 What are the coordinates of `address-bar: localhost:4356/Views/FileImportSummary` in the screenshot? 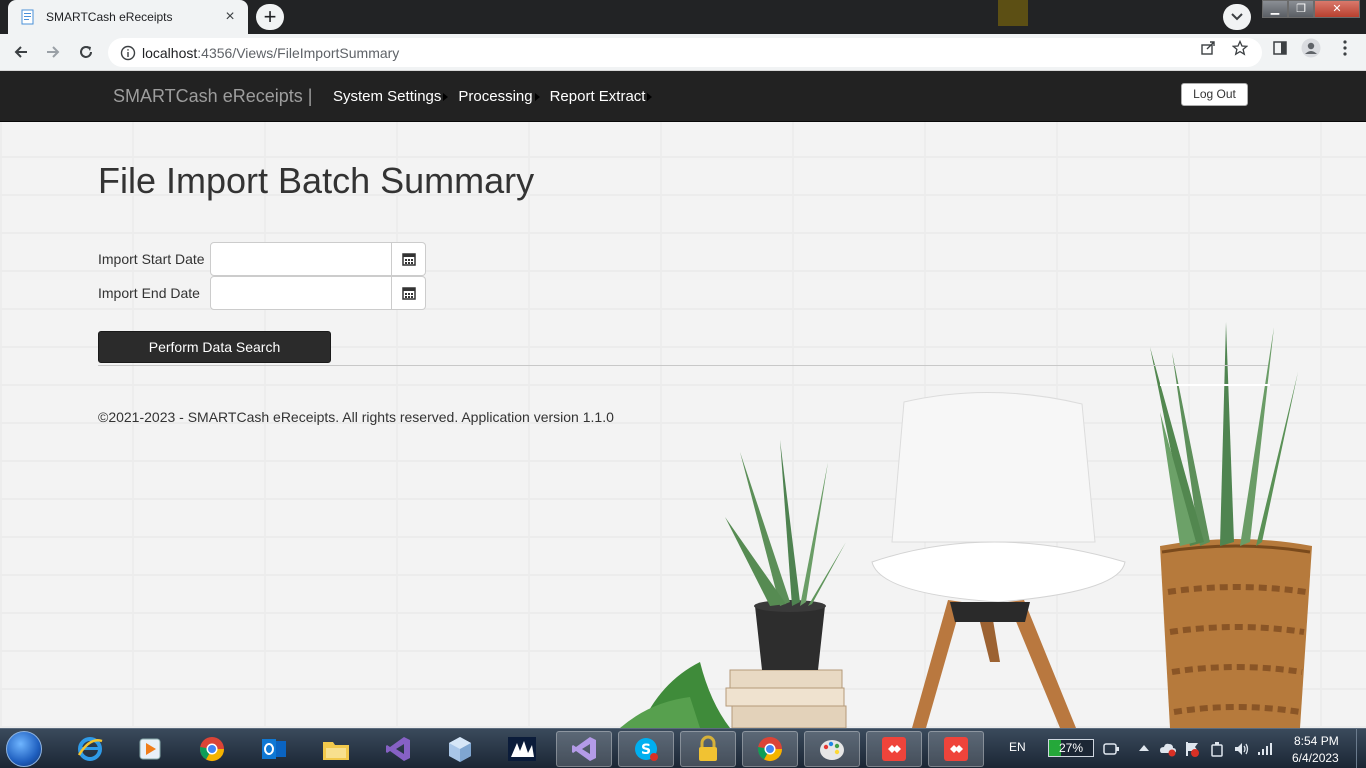 It's located at (685, 52).